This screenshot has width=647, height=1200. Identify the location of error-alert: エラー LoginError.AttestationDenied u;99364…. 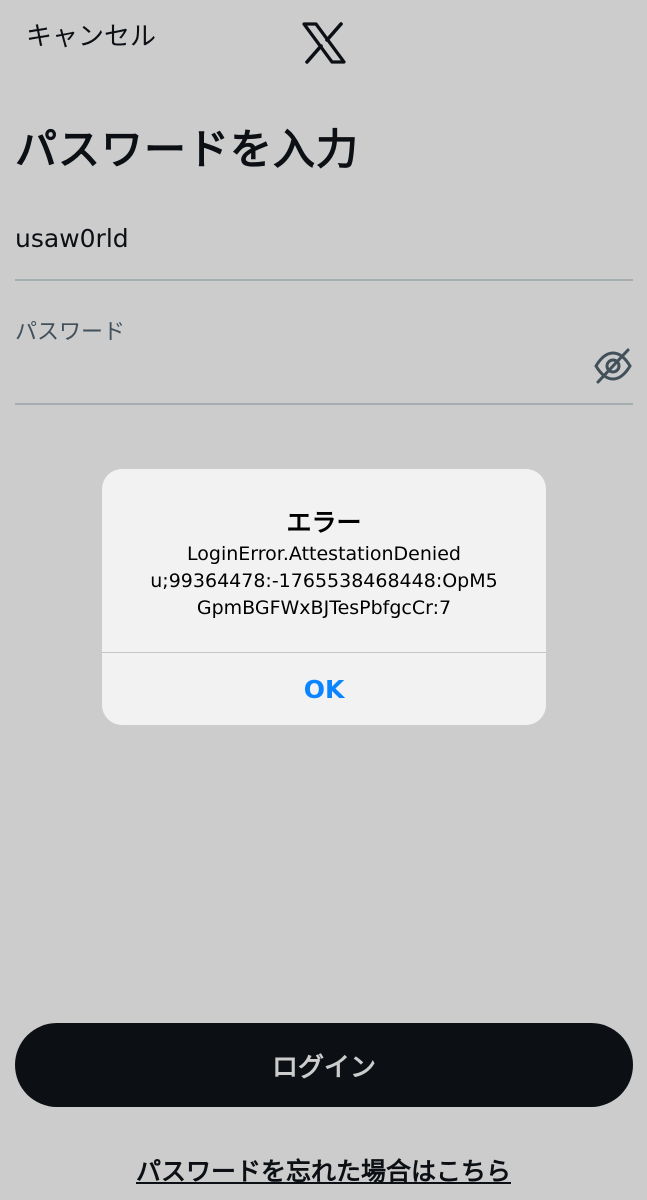
(324, 597).